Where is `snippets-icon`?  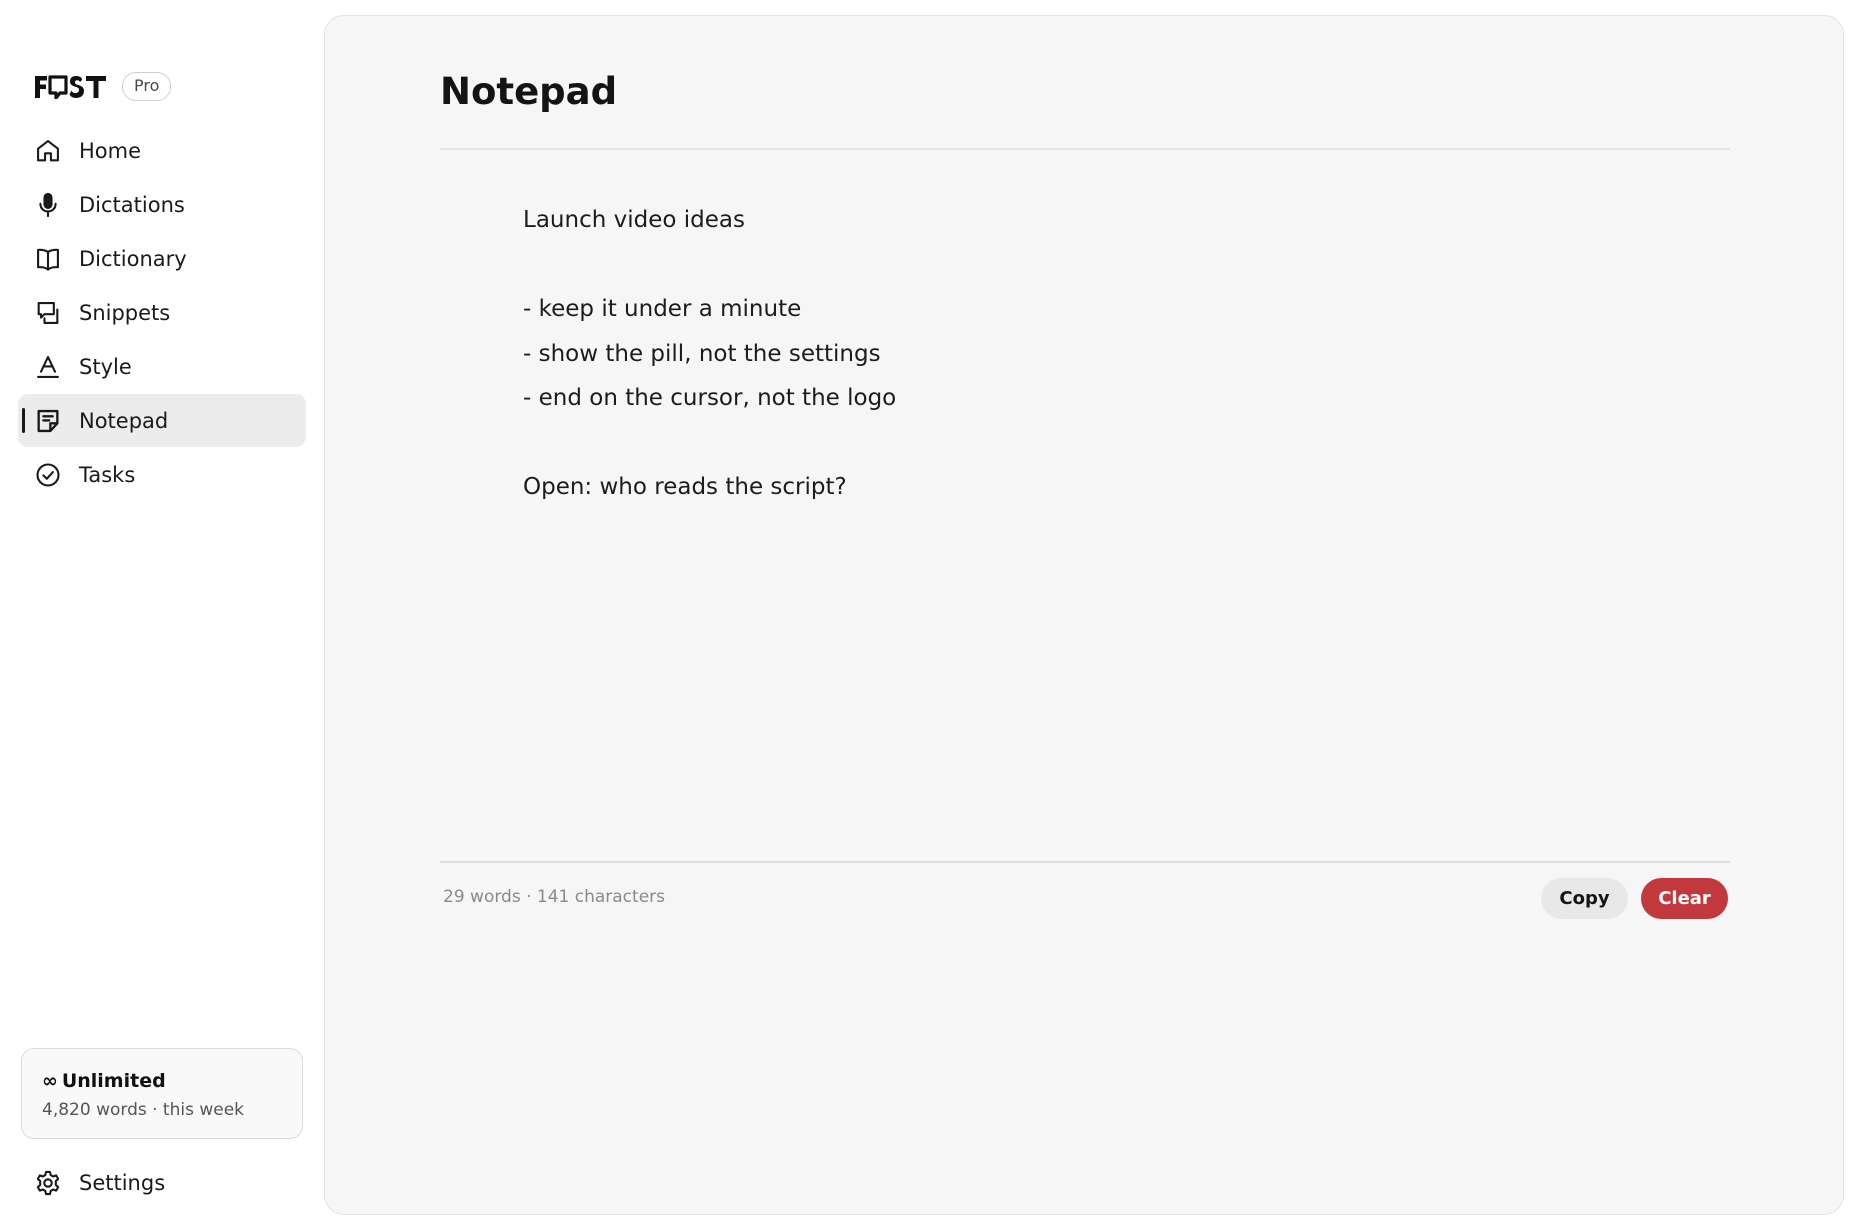 snippets-icon is located at coordinates (48, 312).